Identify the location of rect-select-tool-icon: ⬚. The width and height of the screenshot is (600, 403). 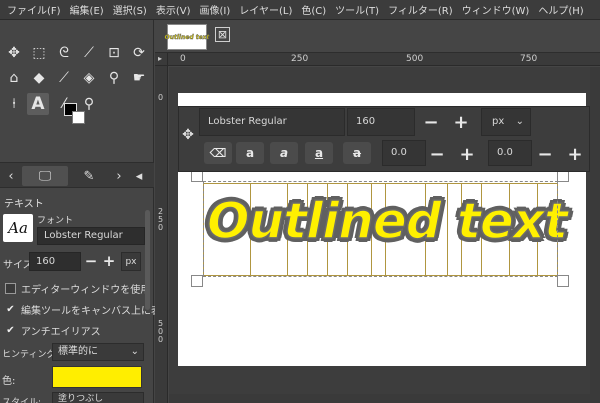
(39, 53).